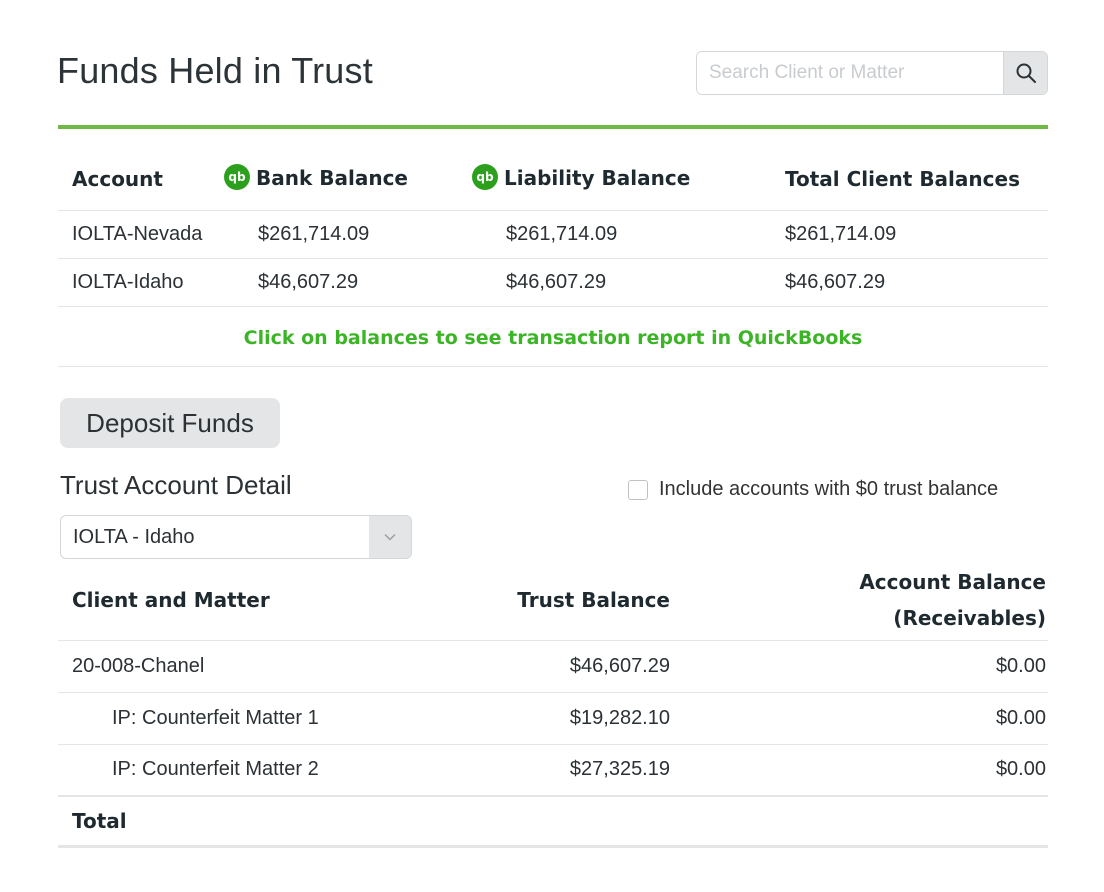 The width and height of the screenshot is (1104, 892). I want to click on header-account-balance-line1: Account Balance, so click(952, 581).